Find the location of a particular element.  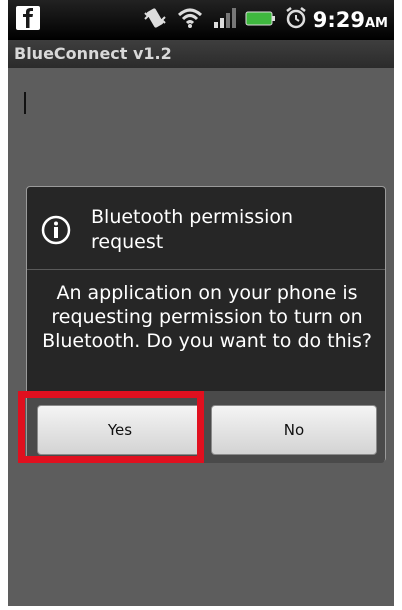

app-title-bar: BlueConnect v1.2 is located at coordinates (201, 54).